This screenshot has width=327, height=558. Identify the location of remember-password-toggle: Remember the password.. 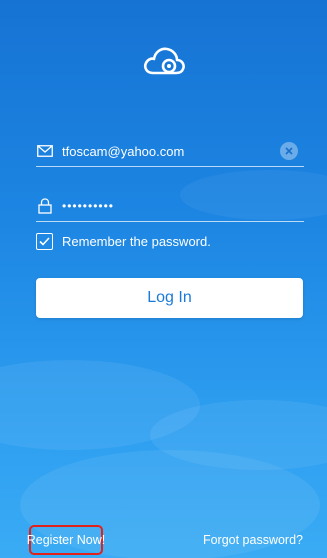
(123, 241).